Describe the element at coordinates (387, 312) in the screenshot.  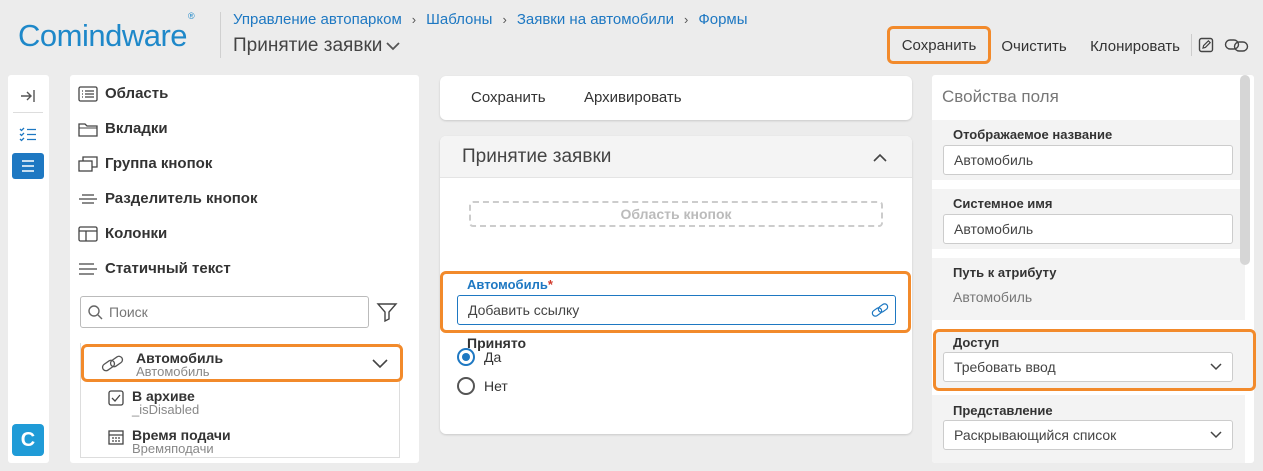
I see `filter-icon` at that location.